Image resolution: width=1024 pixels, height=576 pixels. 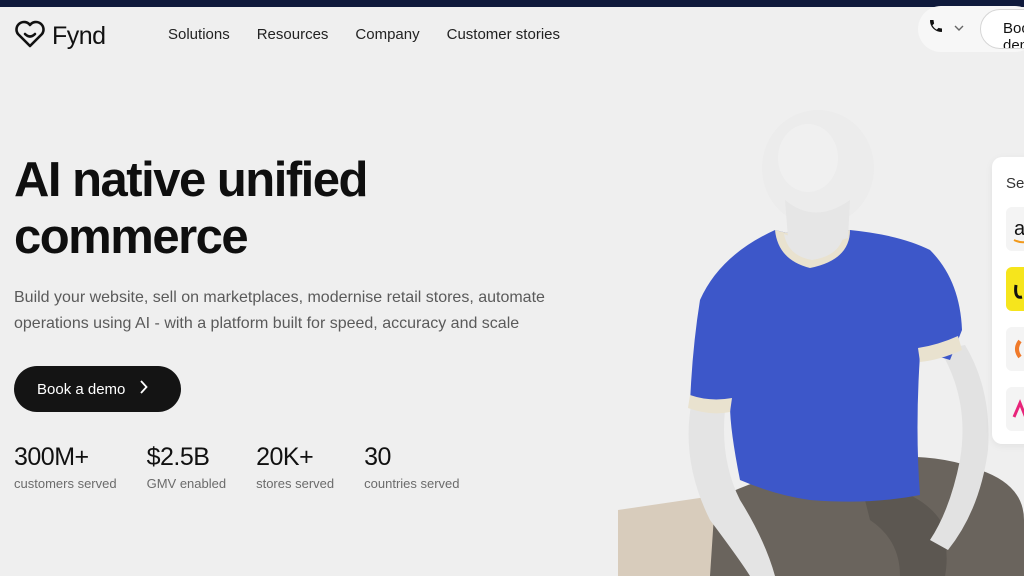 I want to click on phone-icon, so click(x=936, y=28).